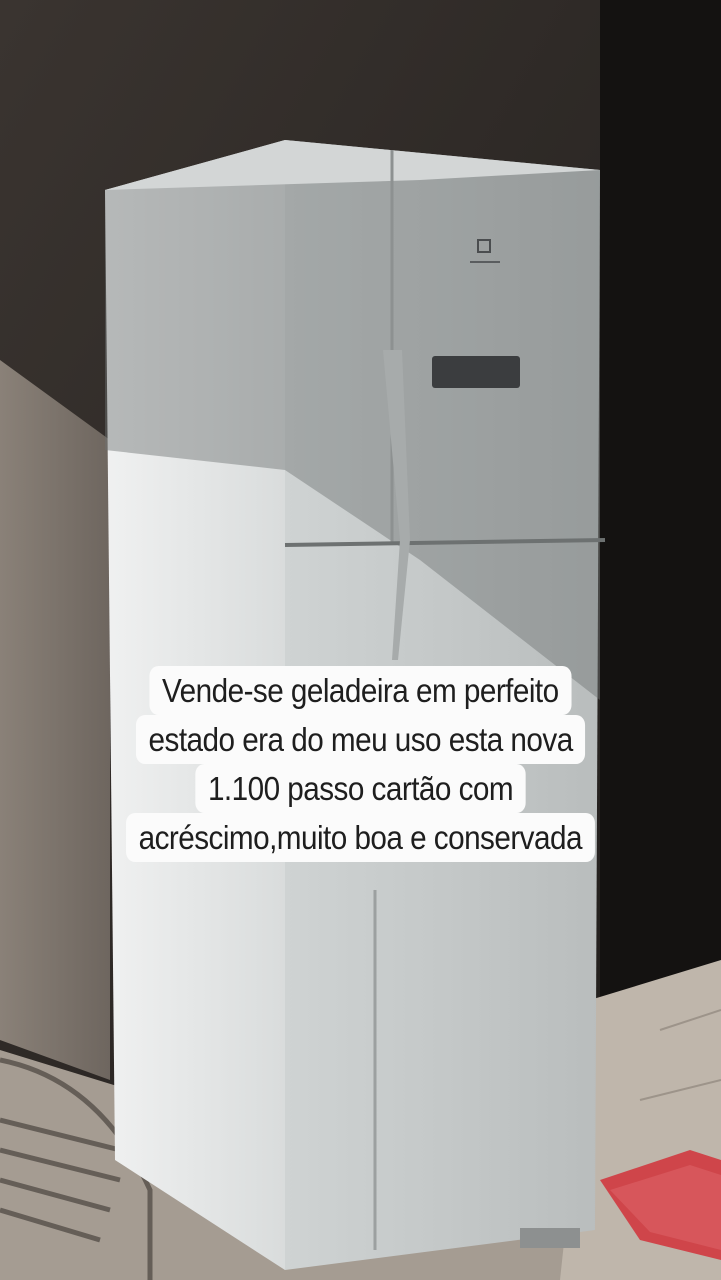  What do you see at coordinates (550, 1238) in the screenshot?
I see `fridge-foot` at bounding box center [550, 1238].